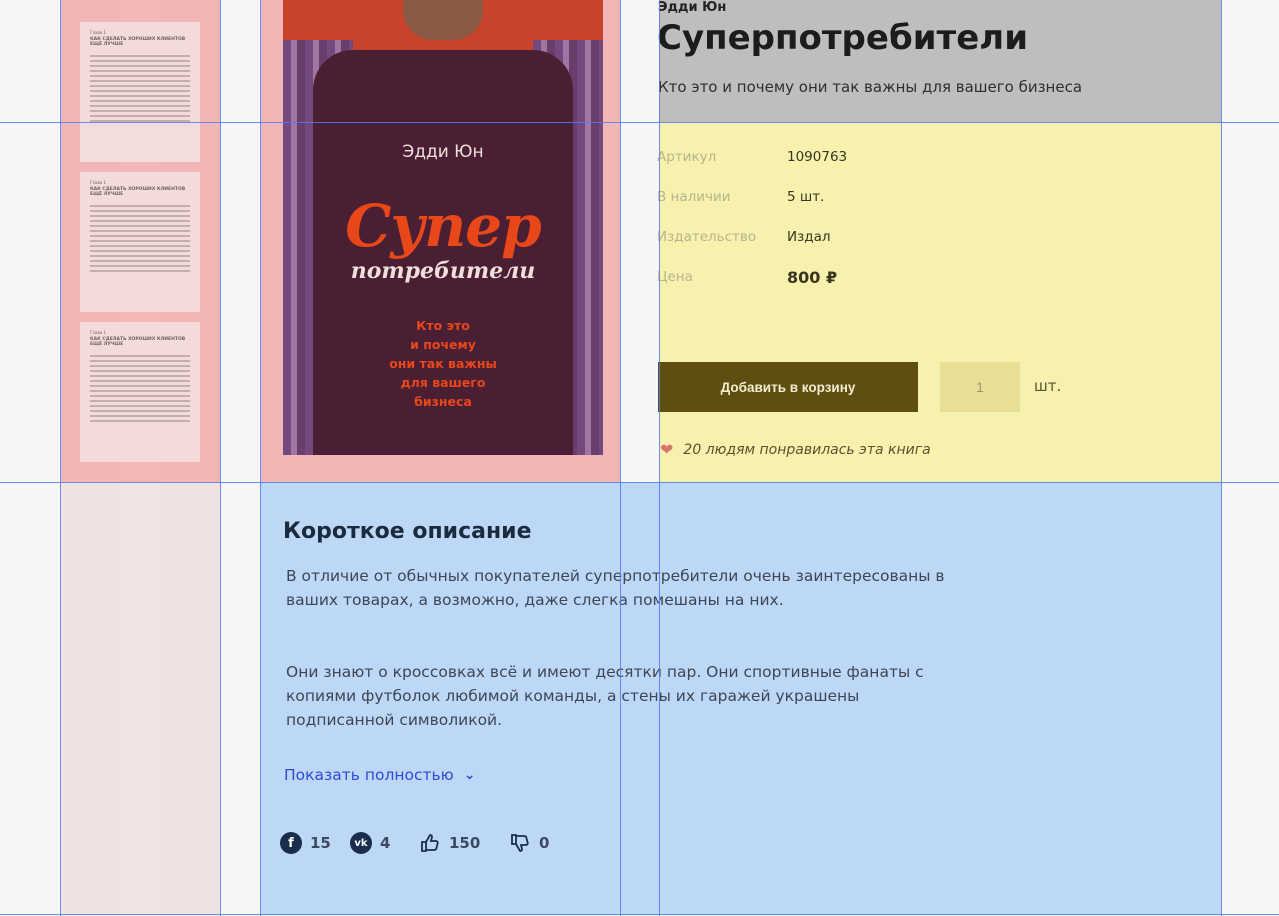  Describe the element at coordinates (443, 382) in the screenshot. I see `cover-subtitle-line: для вашего` at that location.